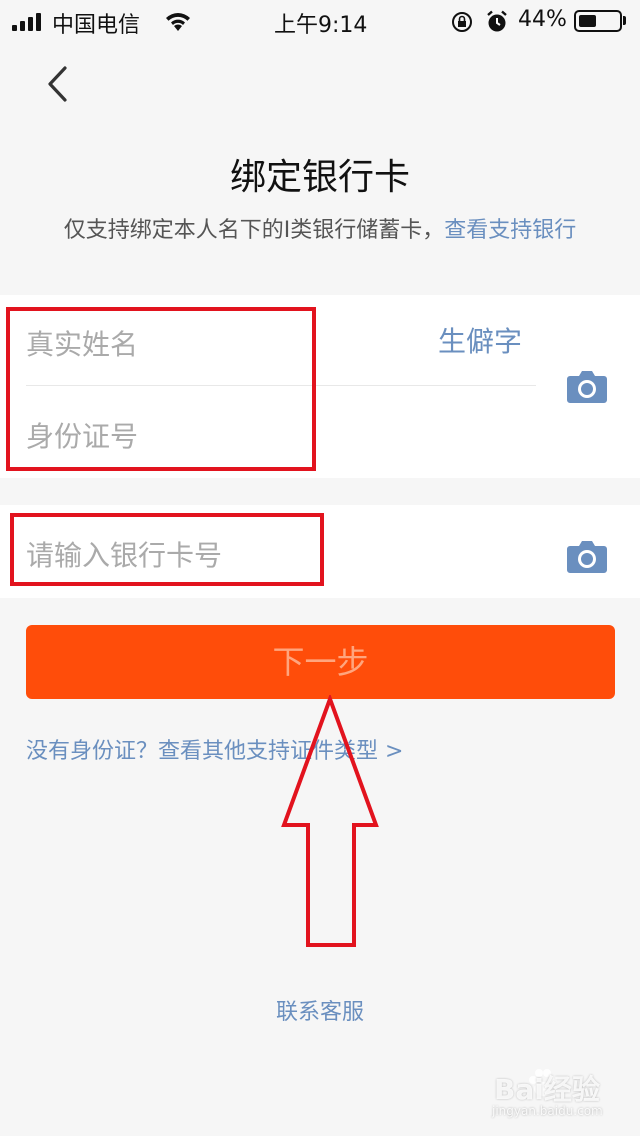  I want to click on carrier-label: 中国电信, so click(96, 25).